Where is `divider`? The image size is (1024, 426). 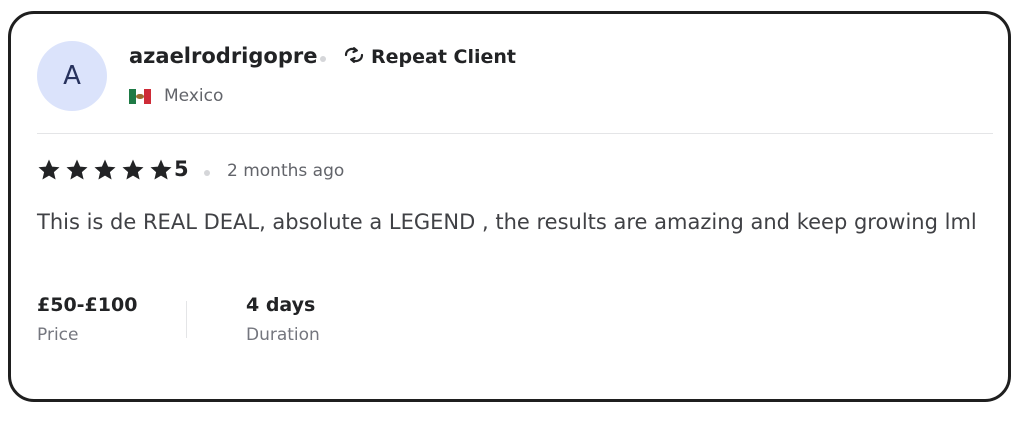
divider is located at coordinates (515, 133).